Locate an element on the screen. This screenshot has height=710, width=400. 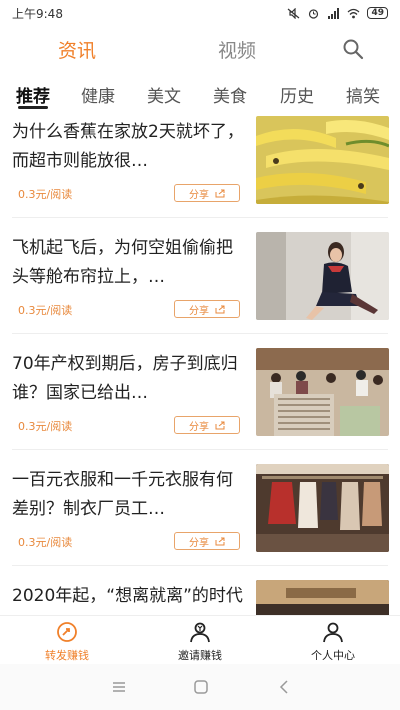
nav-invite-earn: 邀请赚钱 is located at coordinates (200, 641).